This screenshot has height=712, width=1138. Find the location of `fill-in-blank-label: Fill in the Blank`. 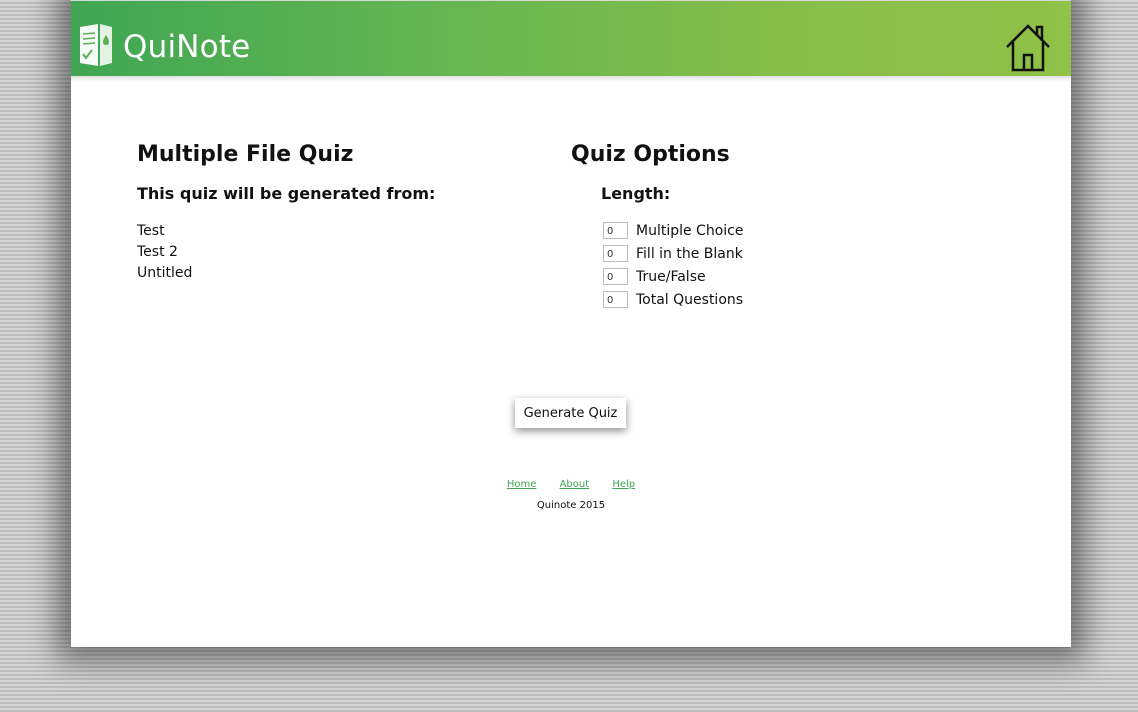

fill-in-blank-label: Fill in the Blank is located at coordinates (689, 253).